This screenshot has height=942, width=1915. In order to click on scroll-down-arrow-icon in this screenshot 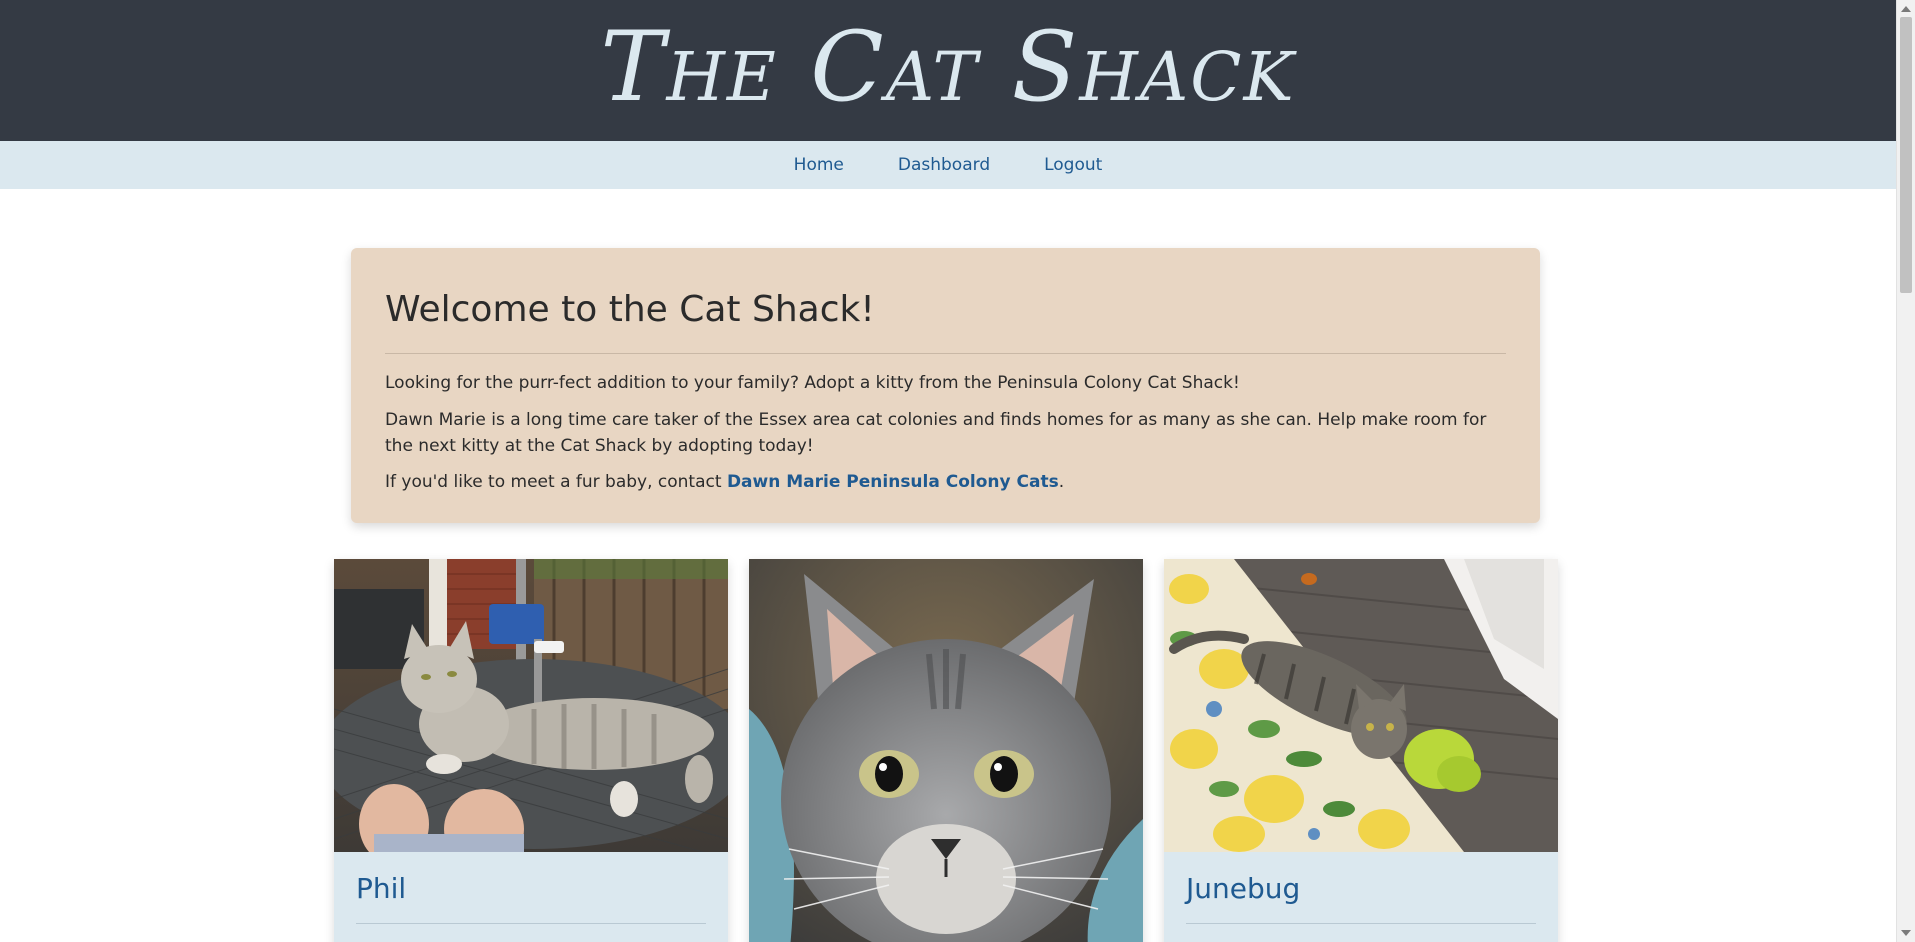, I will do `click(1906, 933)`.